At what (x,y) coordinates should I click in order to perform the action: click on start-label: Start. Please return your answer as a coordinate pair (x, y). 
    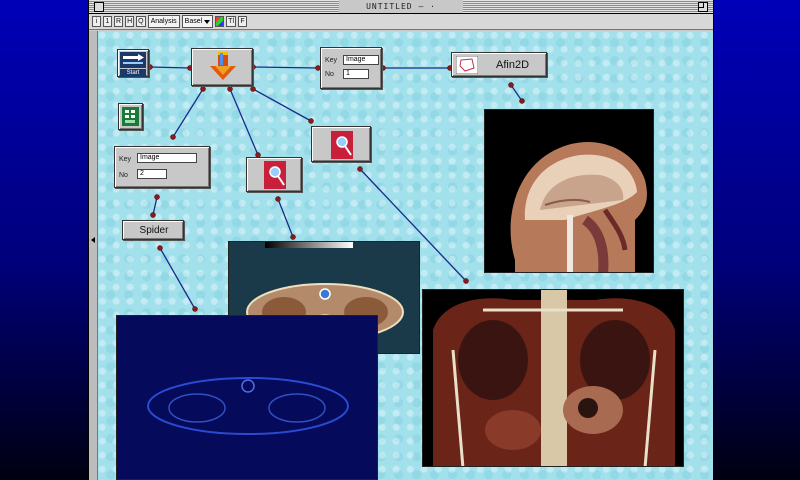
    Looking at the image, I should click on (133, 73).